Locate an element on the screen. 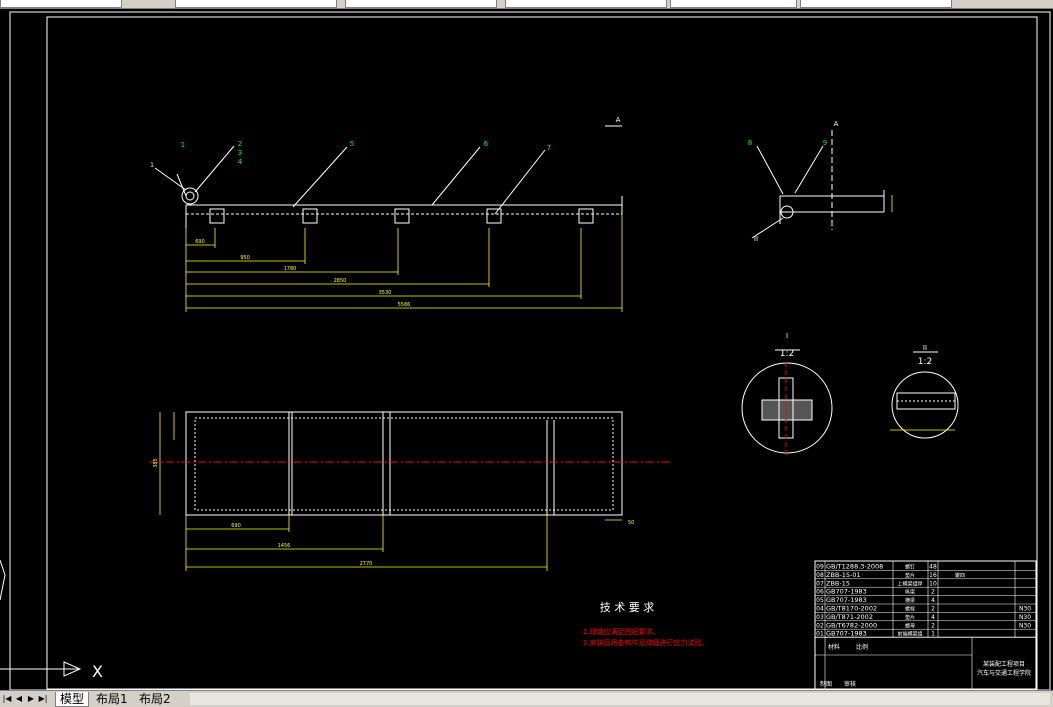 This screenshot has width=1053, height=707. bom-field-label: 材料 is located at coordinates (834, 647).